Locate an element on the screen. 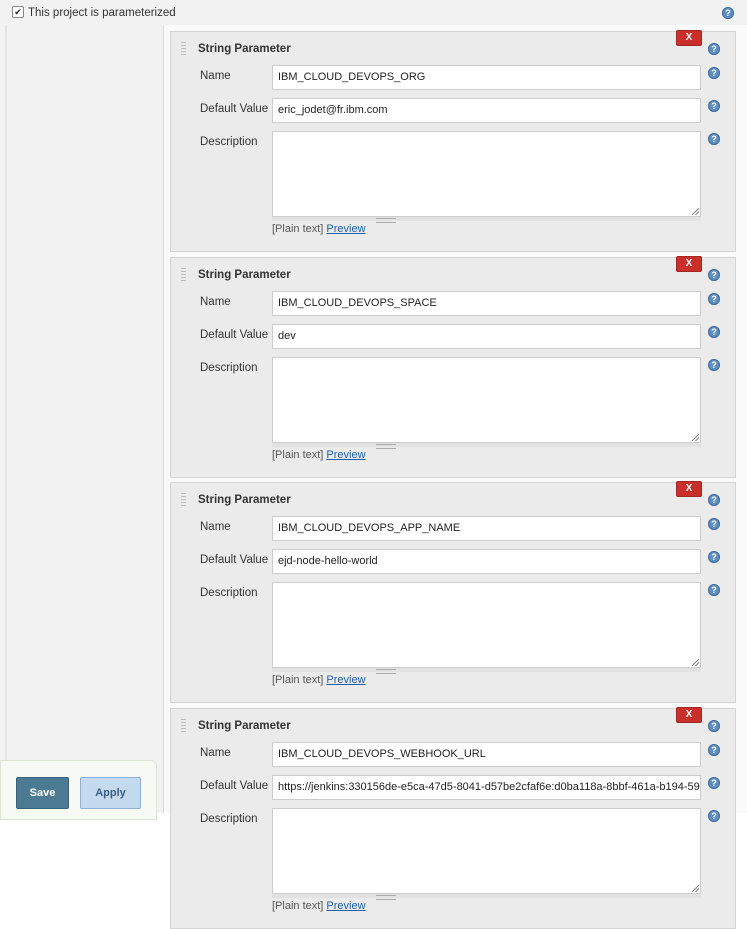 The width and height of the screenshot is (747, 929). parameterized-checkbox: ✔ is located at coordinates (18, 12).